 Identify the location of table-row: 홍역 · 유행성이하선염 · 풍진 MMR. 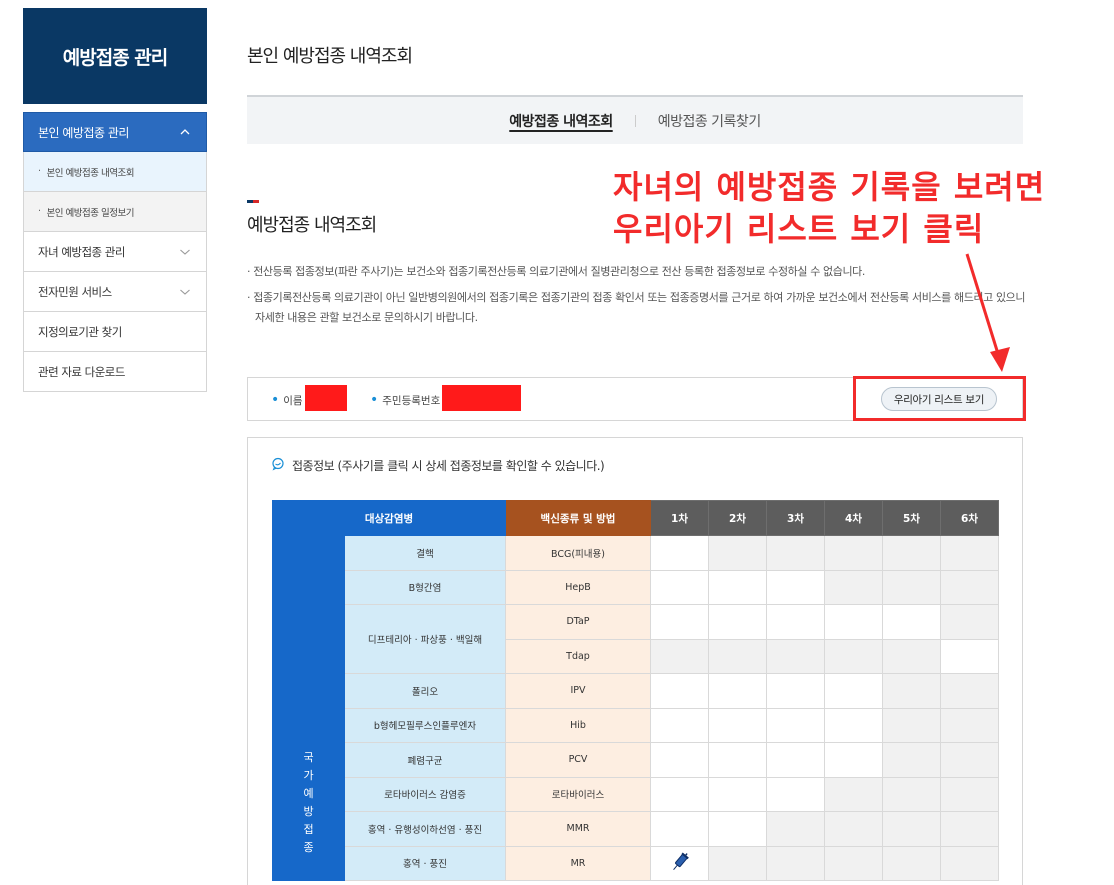
(636, 829).